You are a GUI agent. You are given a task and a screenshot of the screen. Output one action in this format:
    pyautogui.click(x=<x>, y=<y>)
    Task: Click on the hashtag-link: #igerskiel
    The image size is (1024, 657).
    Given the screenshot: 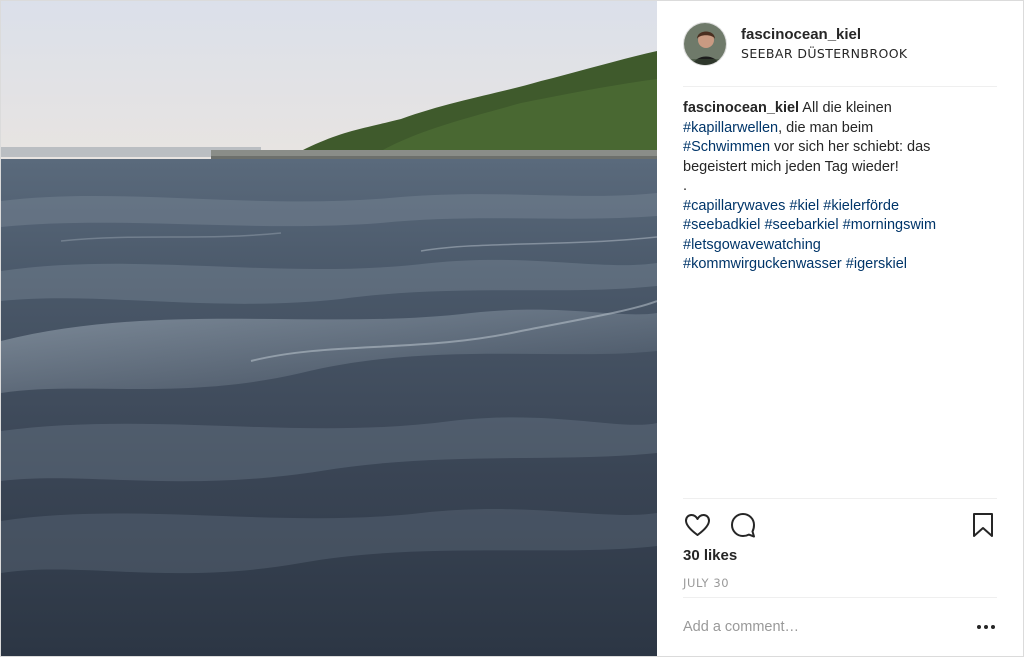 What is the action you would take?
    pyautogui.click(x=876, y=264)
    